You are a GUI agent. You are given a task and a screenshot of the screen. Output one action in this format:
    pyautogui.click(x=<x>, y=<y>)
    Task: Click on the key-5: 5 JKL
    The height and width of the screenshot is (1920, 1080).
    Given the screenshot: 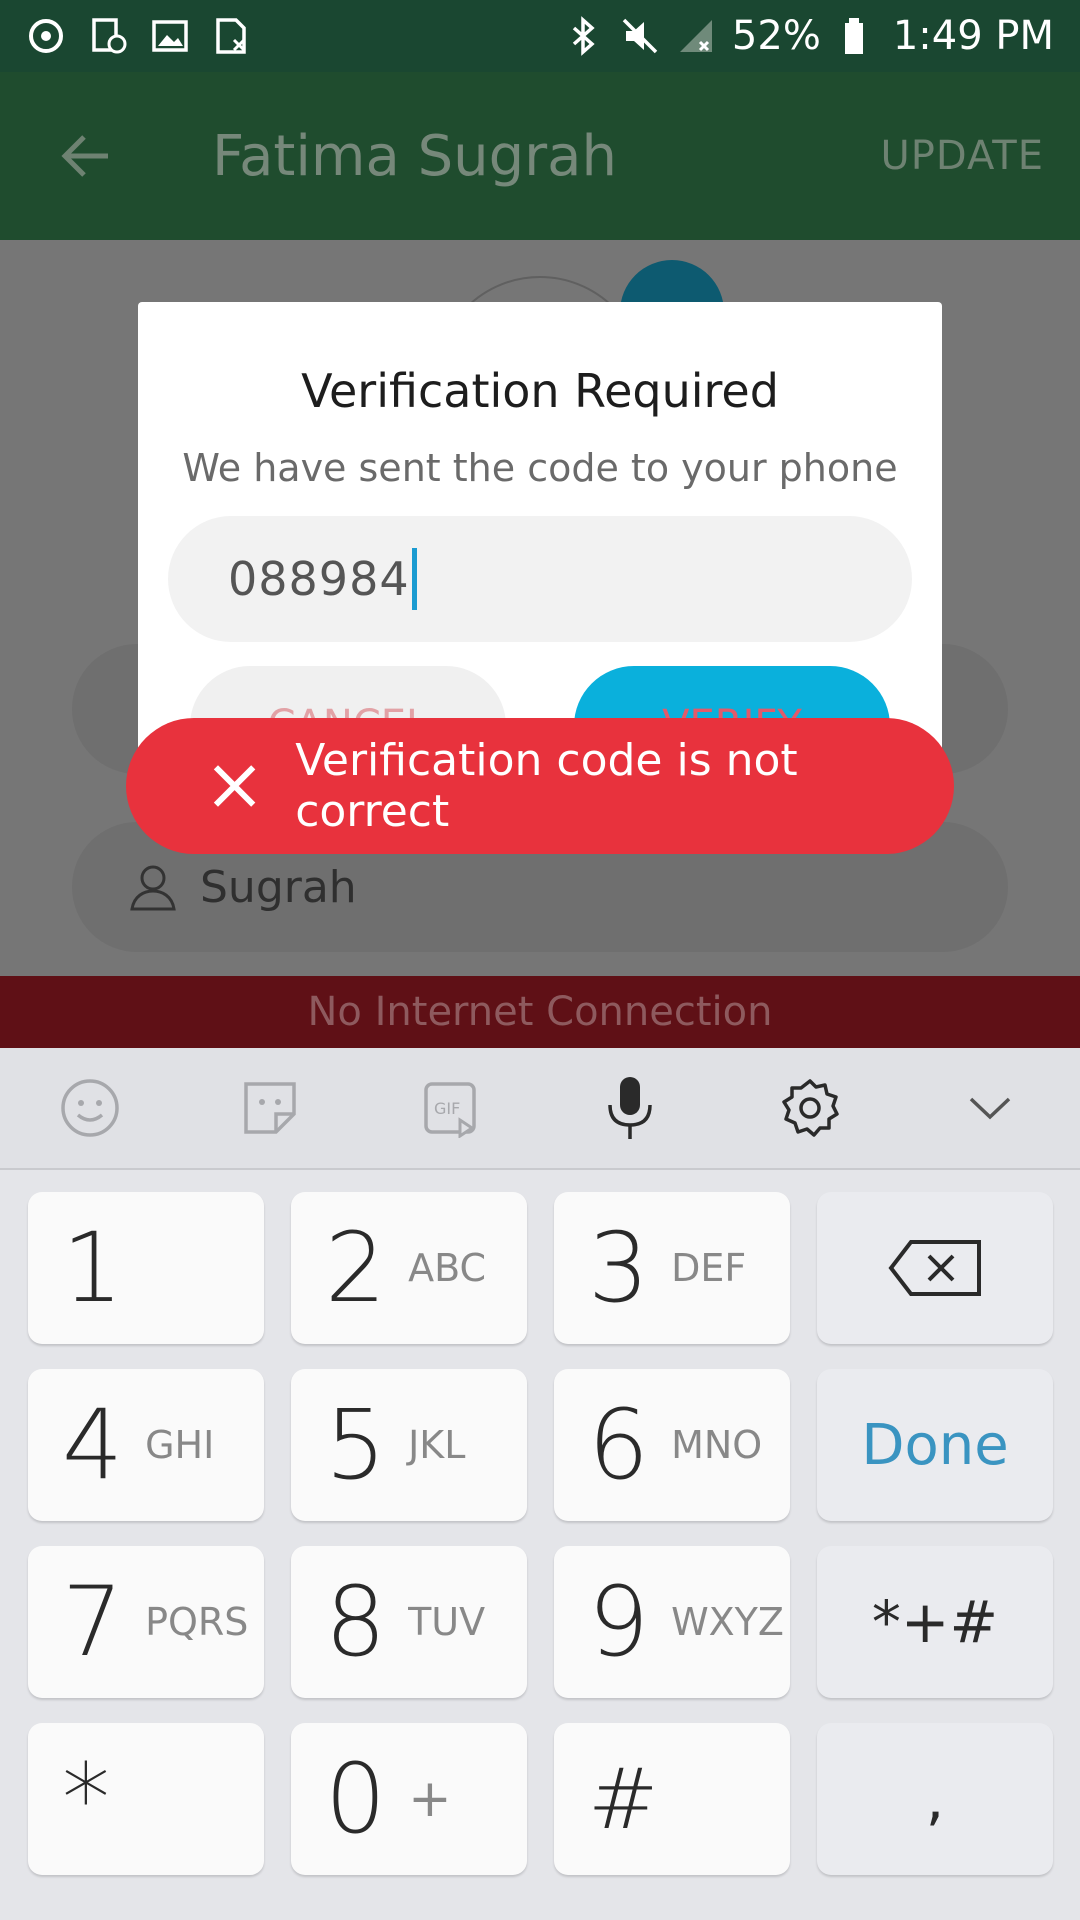 What is the action you would take?
    pyautogui.click(x=409, y=1445)
    